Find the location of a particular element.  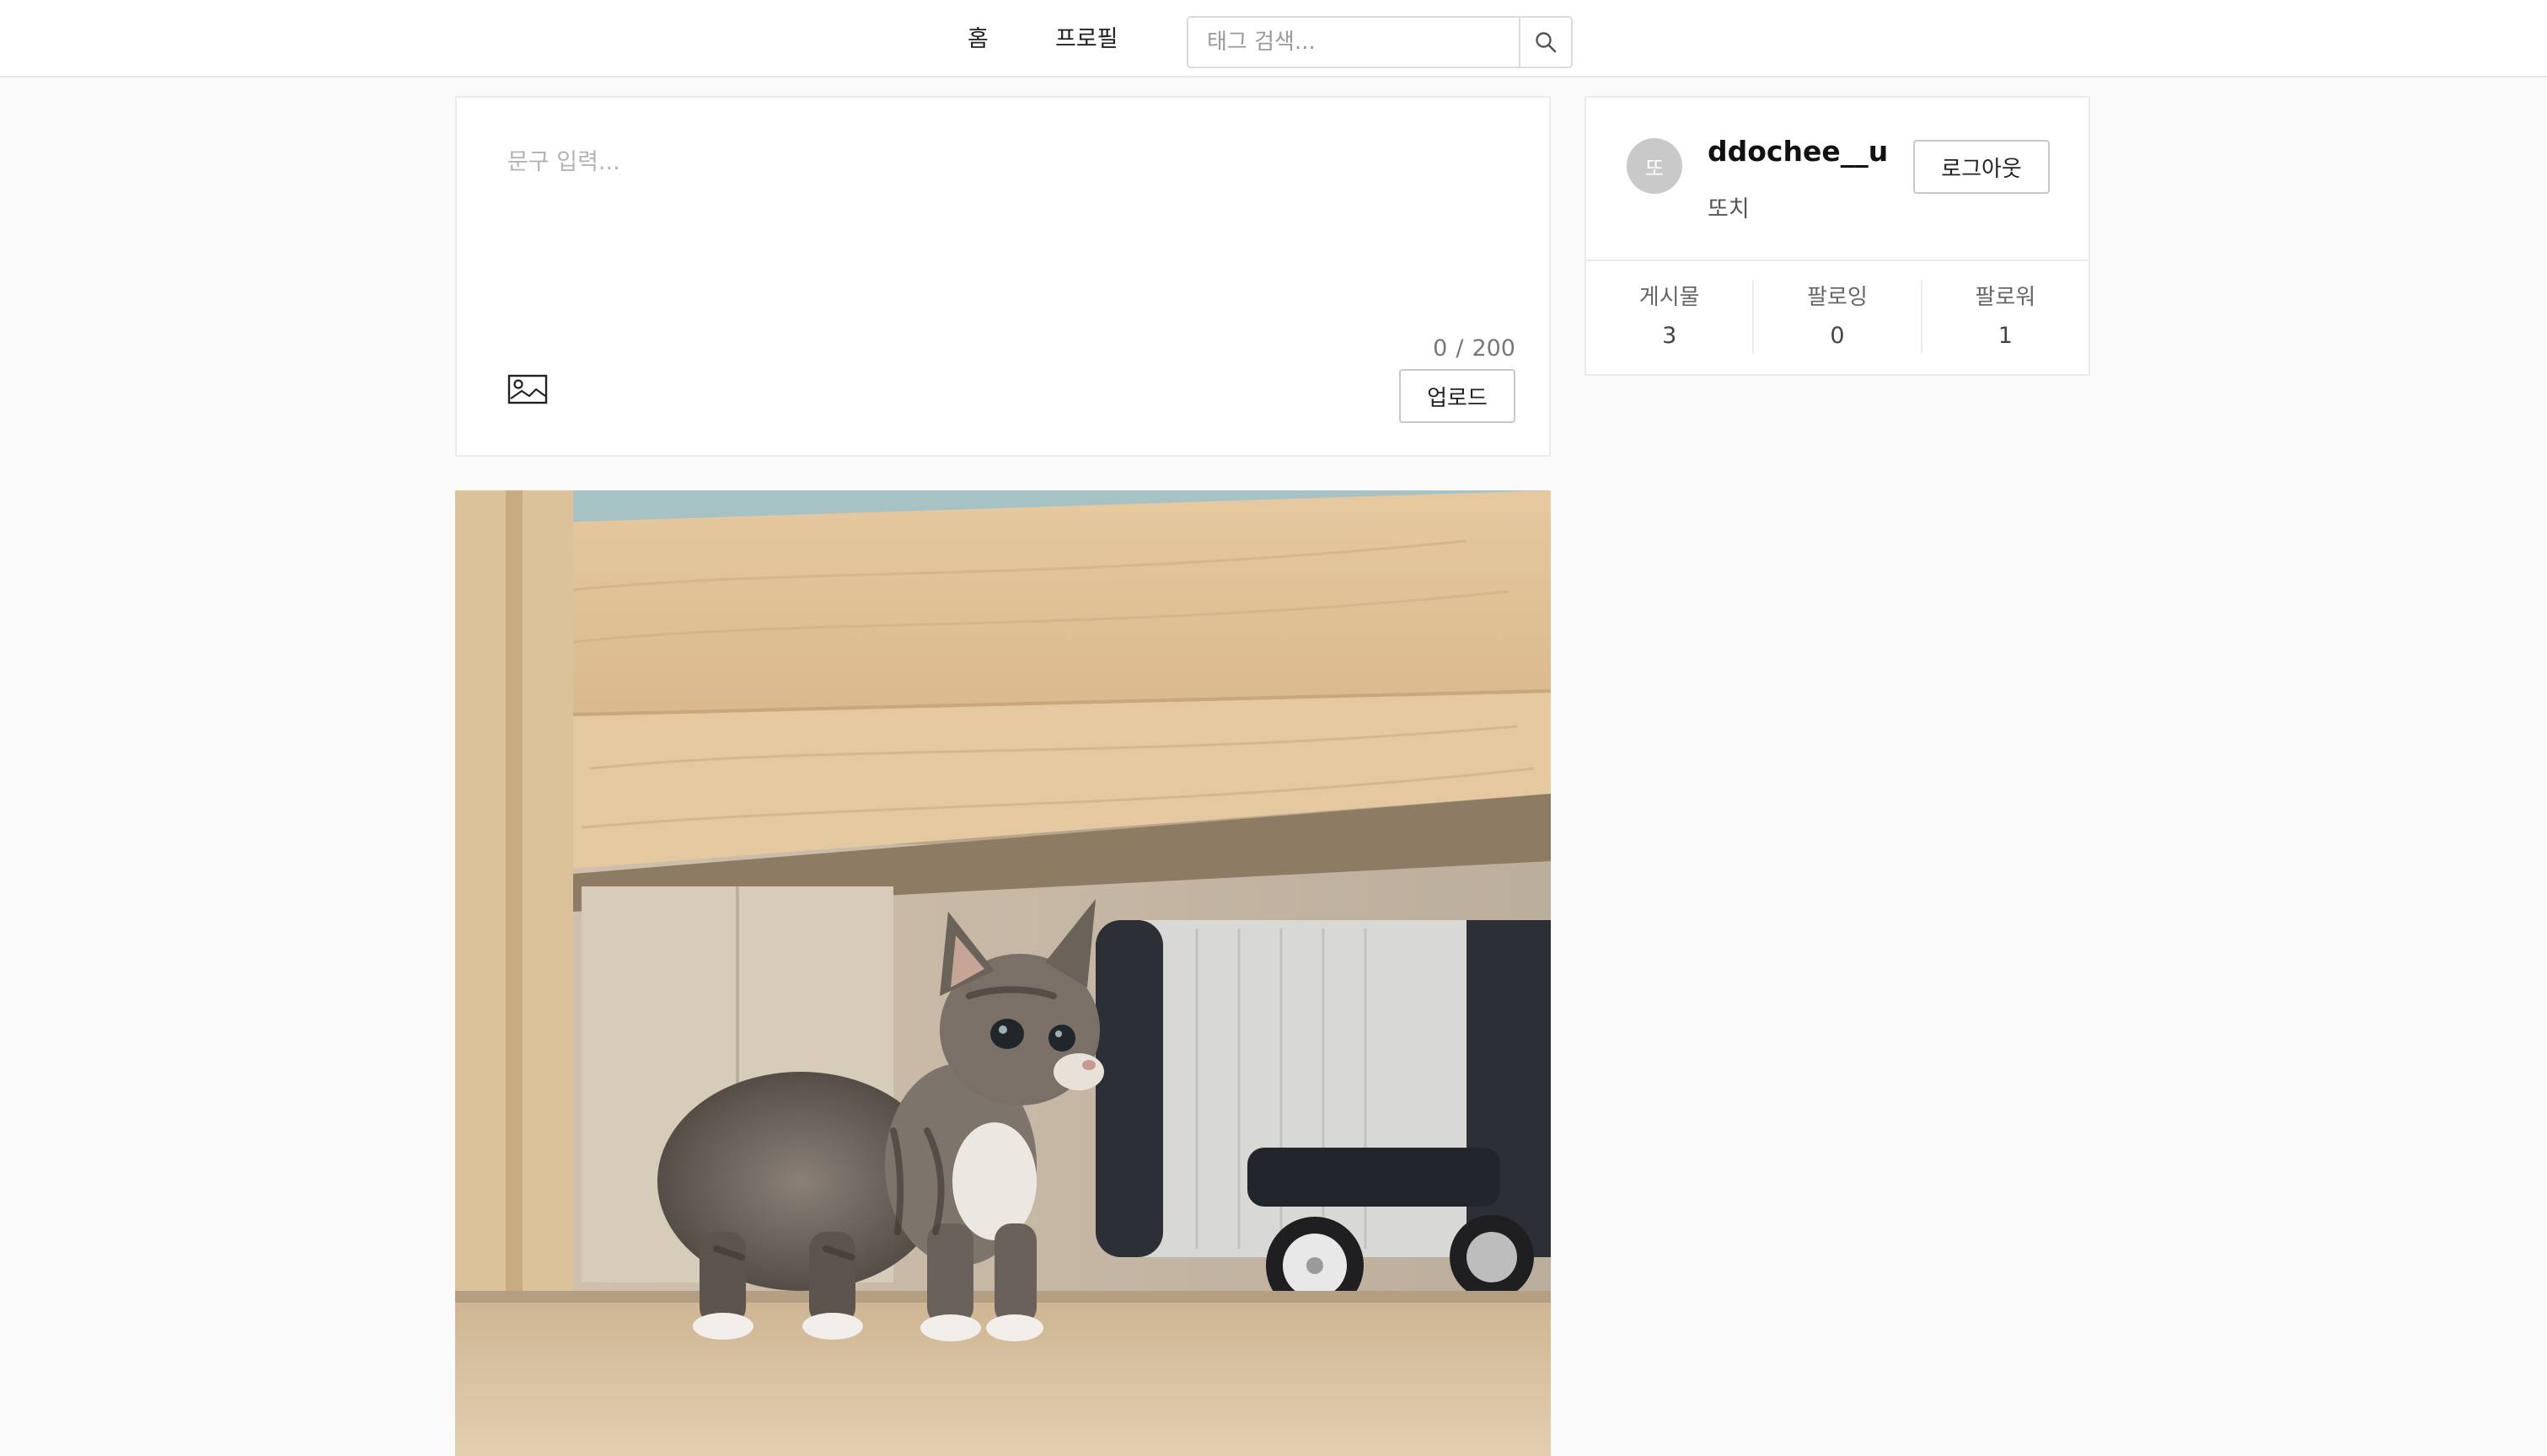

stat-following-value: 0 is located at coordinates (1837, 336).